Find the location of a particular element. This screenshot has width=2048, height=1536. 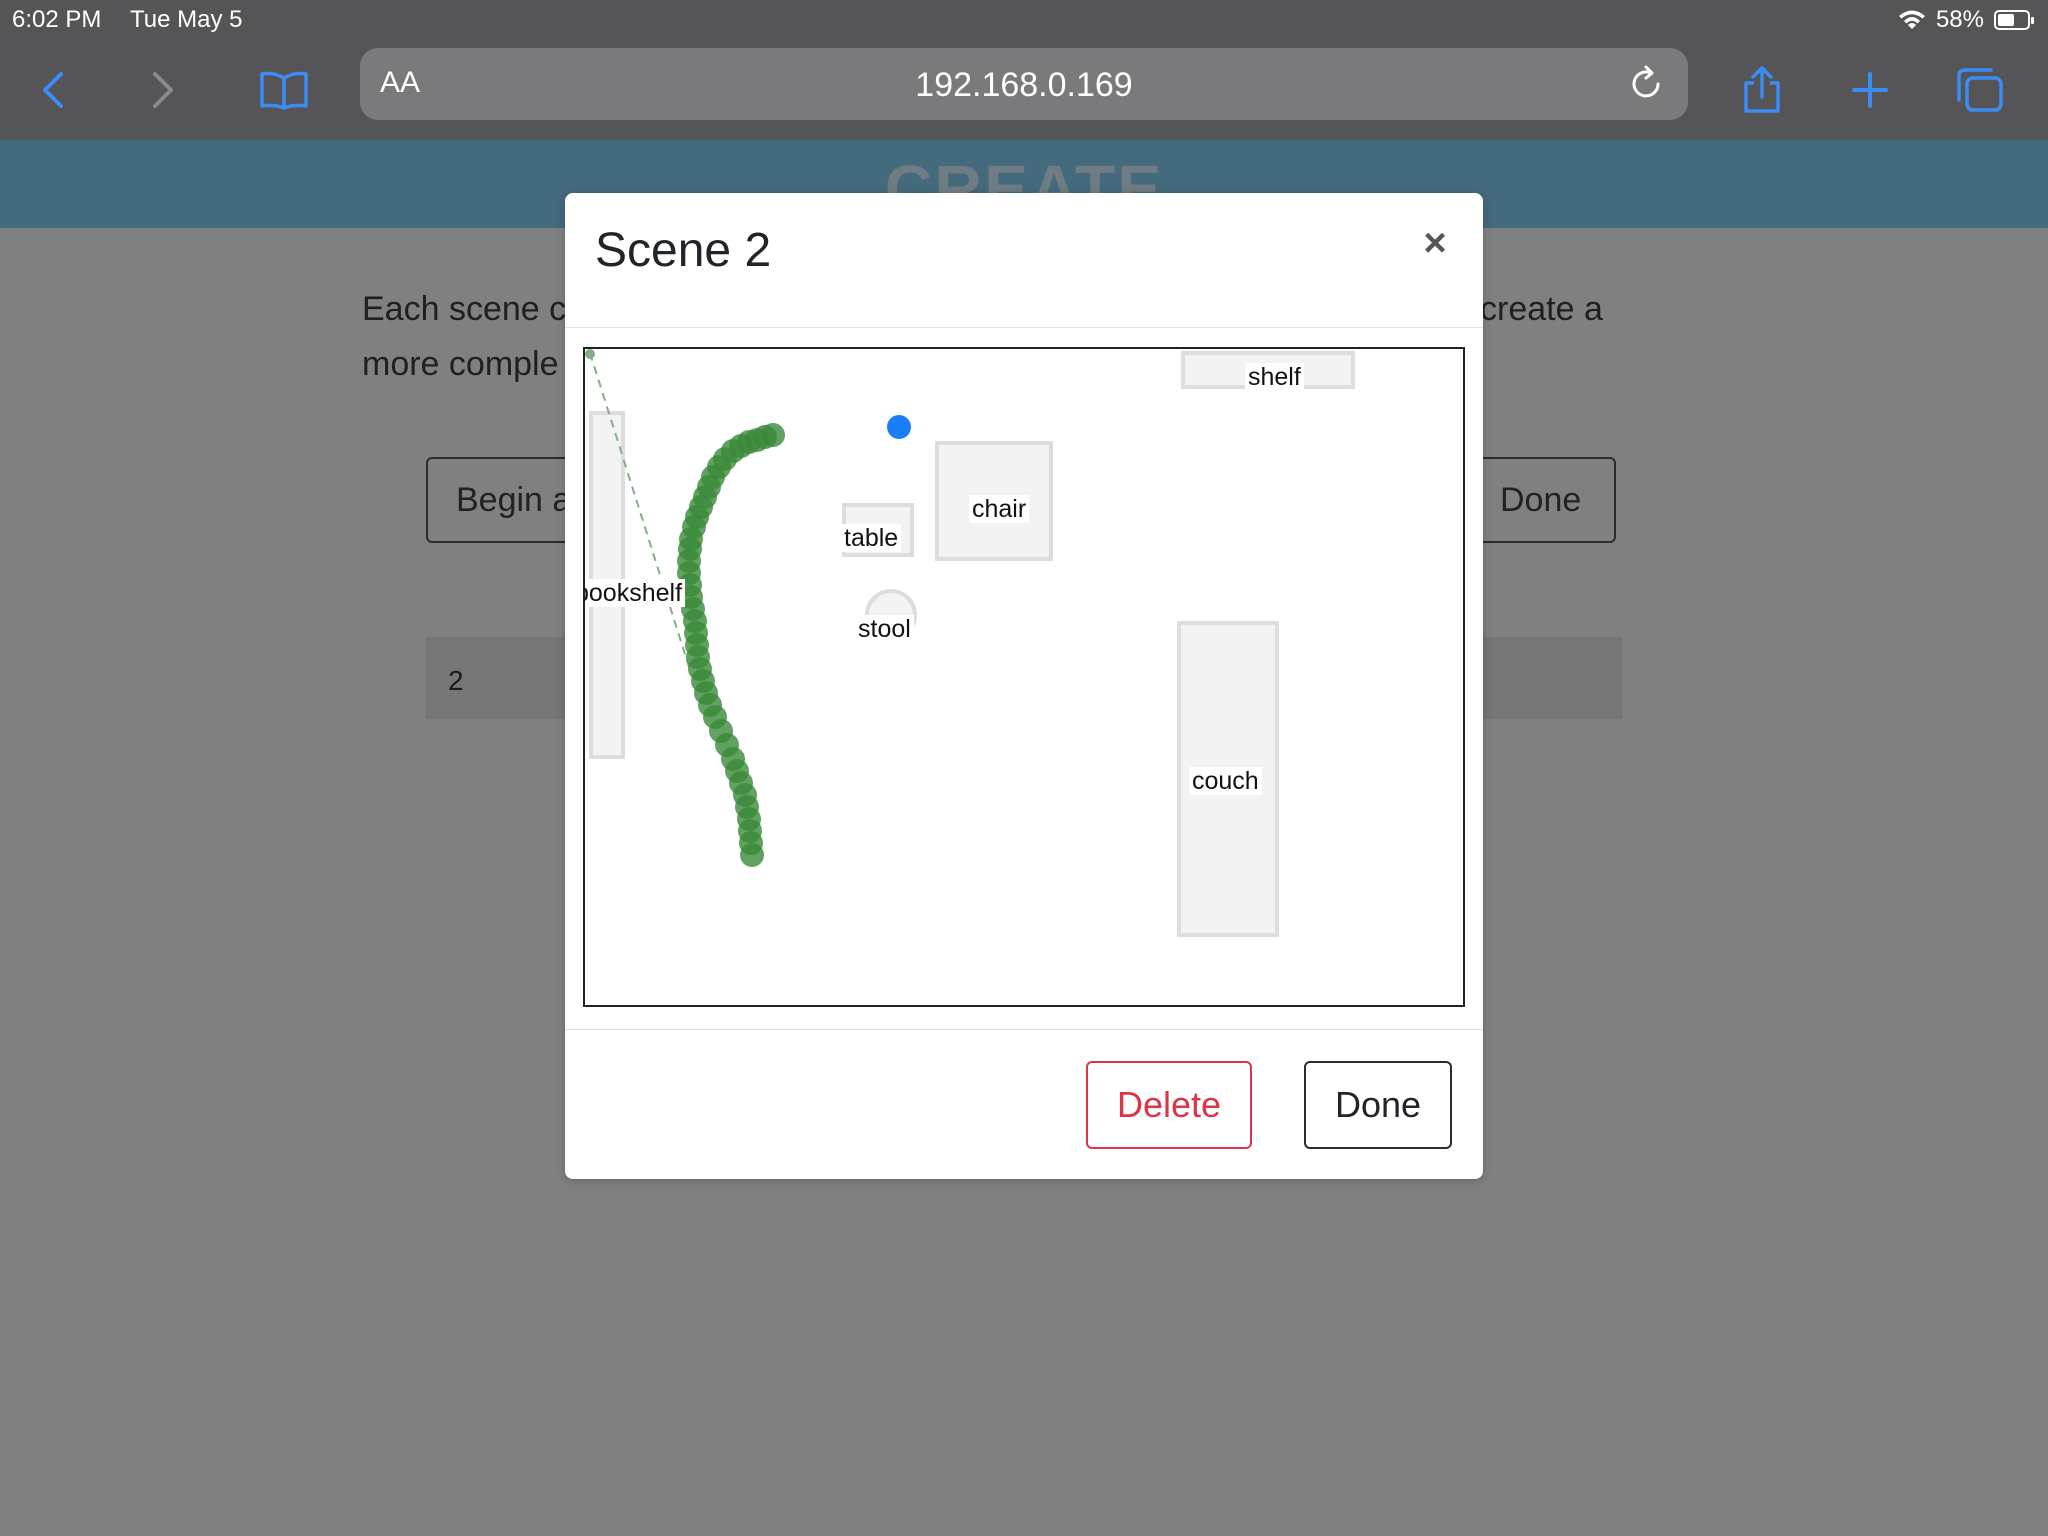

label-stool: stool is located at coordinates (884, 629).